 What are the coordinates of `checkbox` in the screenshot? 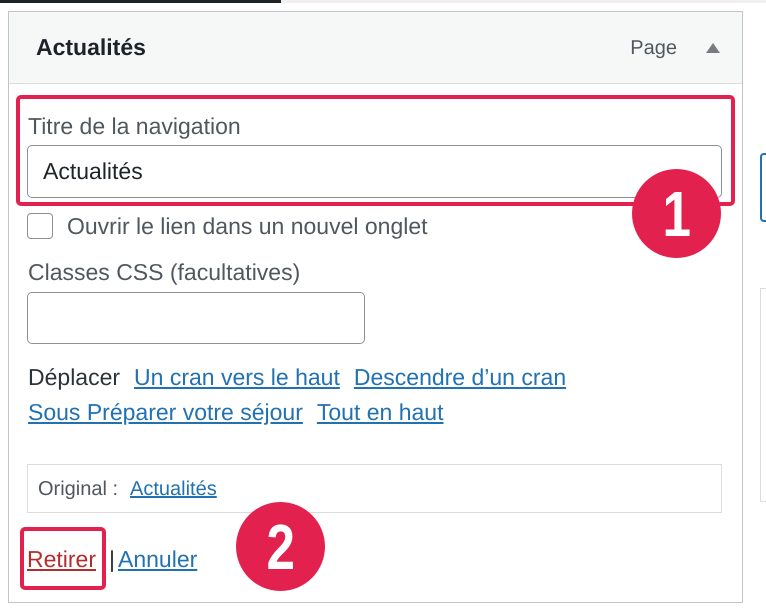 It's located at (40, 226).